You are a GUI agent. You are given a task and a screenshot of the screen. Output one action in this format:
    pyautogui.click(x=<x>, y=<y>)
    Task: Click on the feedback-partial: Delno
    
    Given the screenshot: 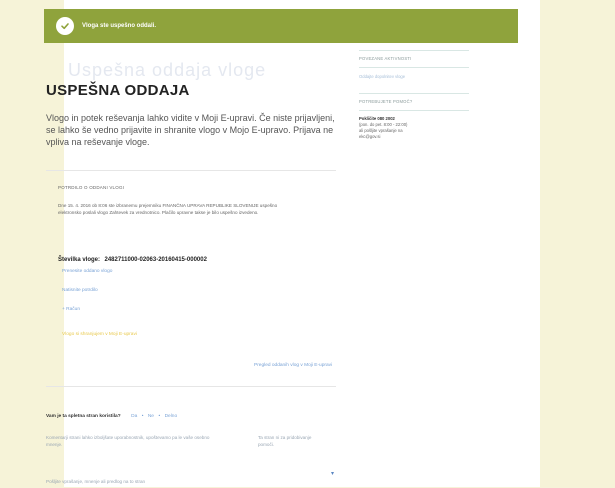 What is the action you would take?
    pyautogui.click(x=171, y=416)
    